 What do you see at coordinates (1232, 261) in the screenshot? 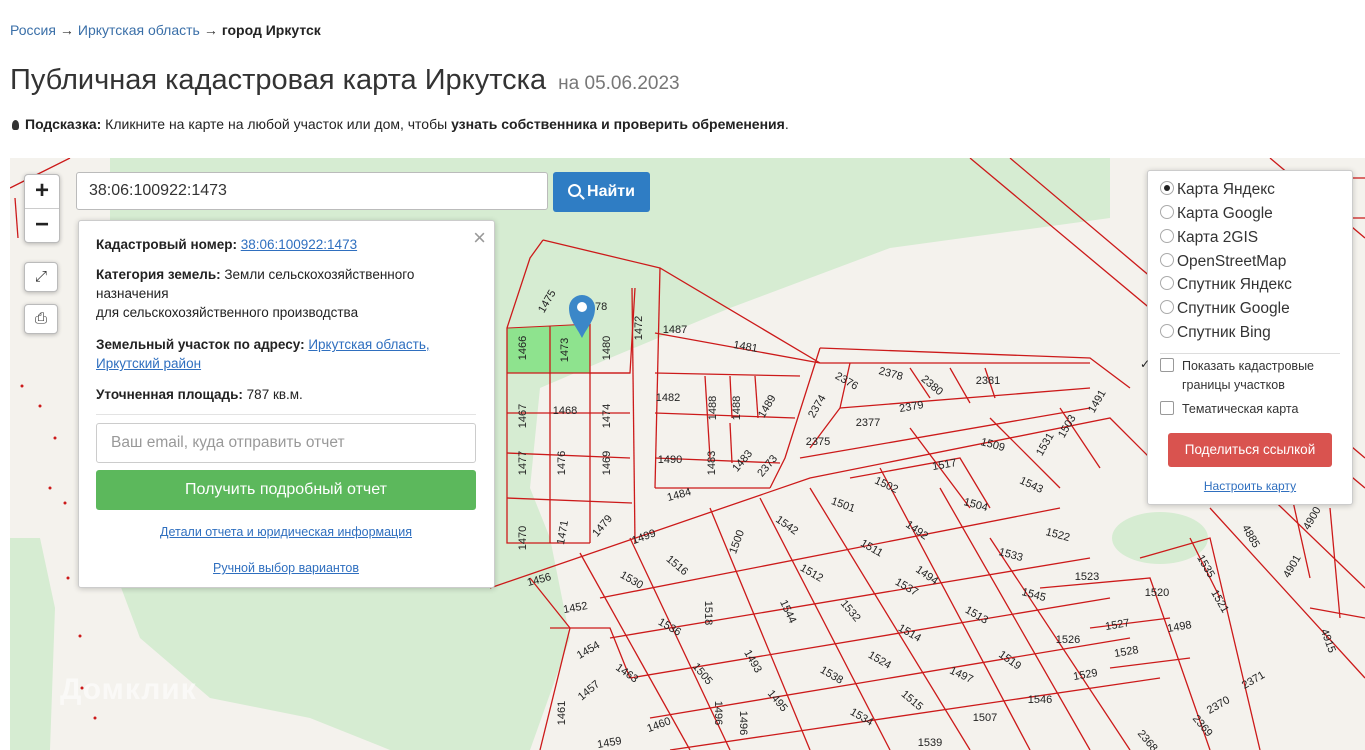
I see `layer-option-label: OpenStreetMap` at bounding box center [1232, 261].